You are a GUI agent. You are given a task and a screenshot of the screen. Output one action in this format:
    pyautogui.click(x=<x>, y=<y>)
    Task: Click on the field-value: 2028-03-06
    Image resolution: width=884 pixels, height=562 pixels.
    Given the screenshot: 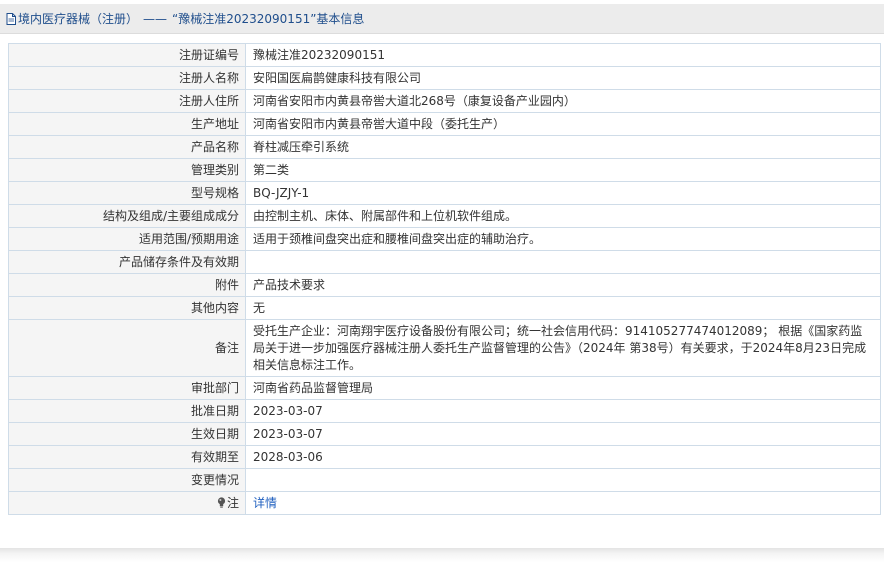 What is the action you would take?
    pyautogui.click(x=563, y=457)
    